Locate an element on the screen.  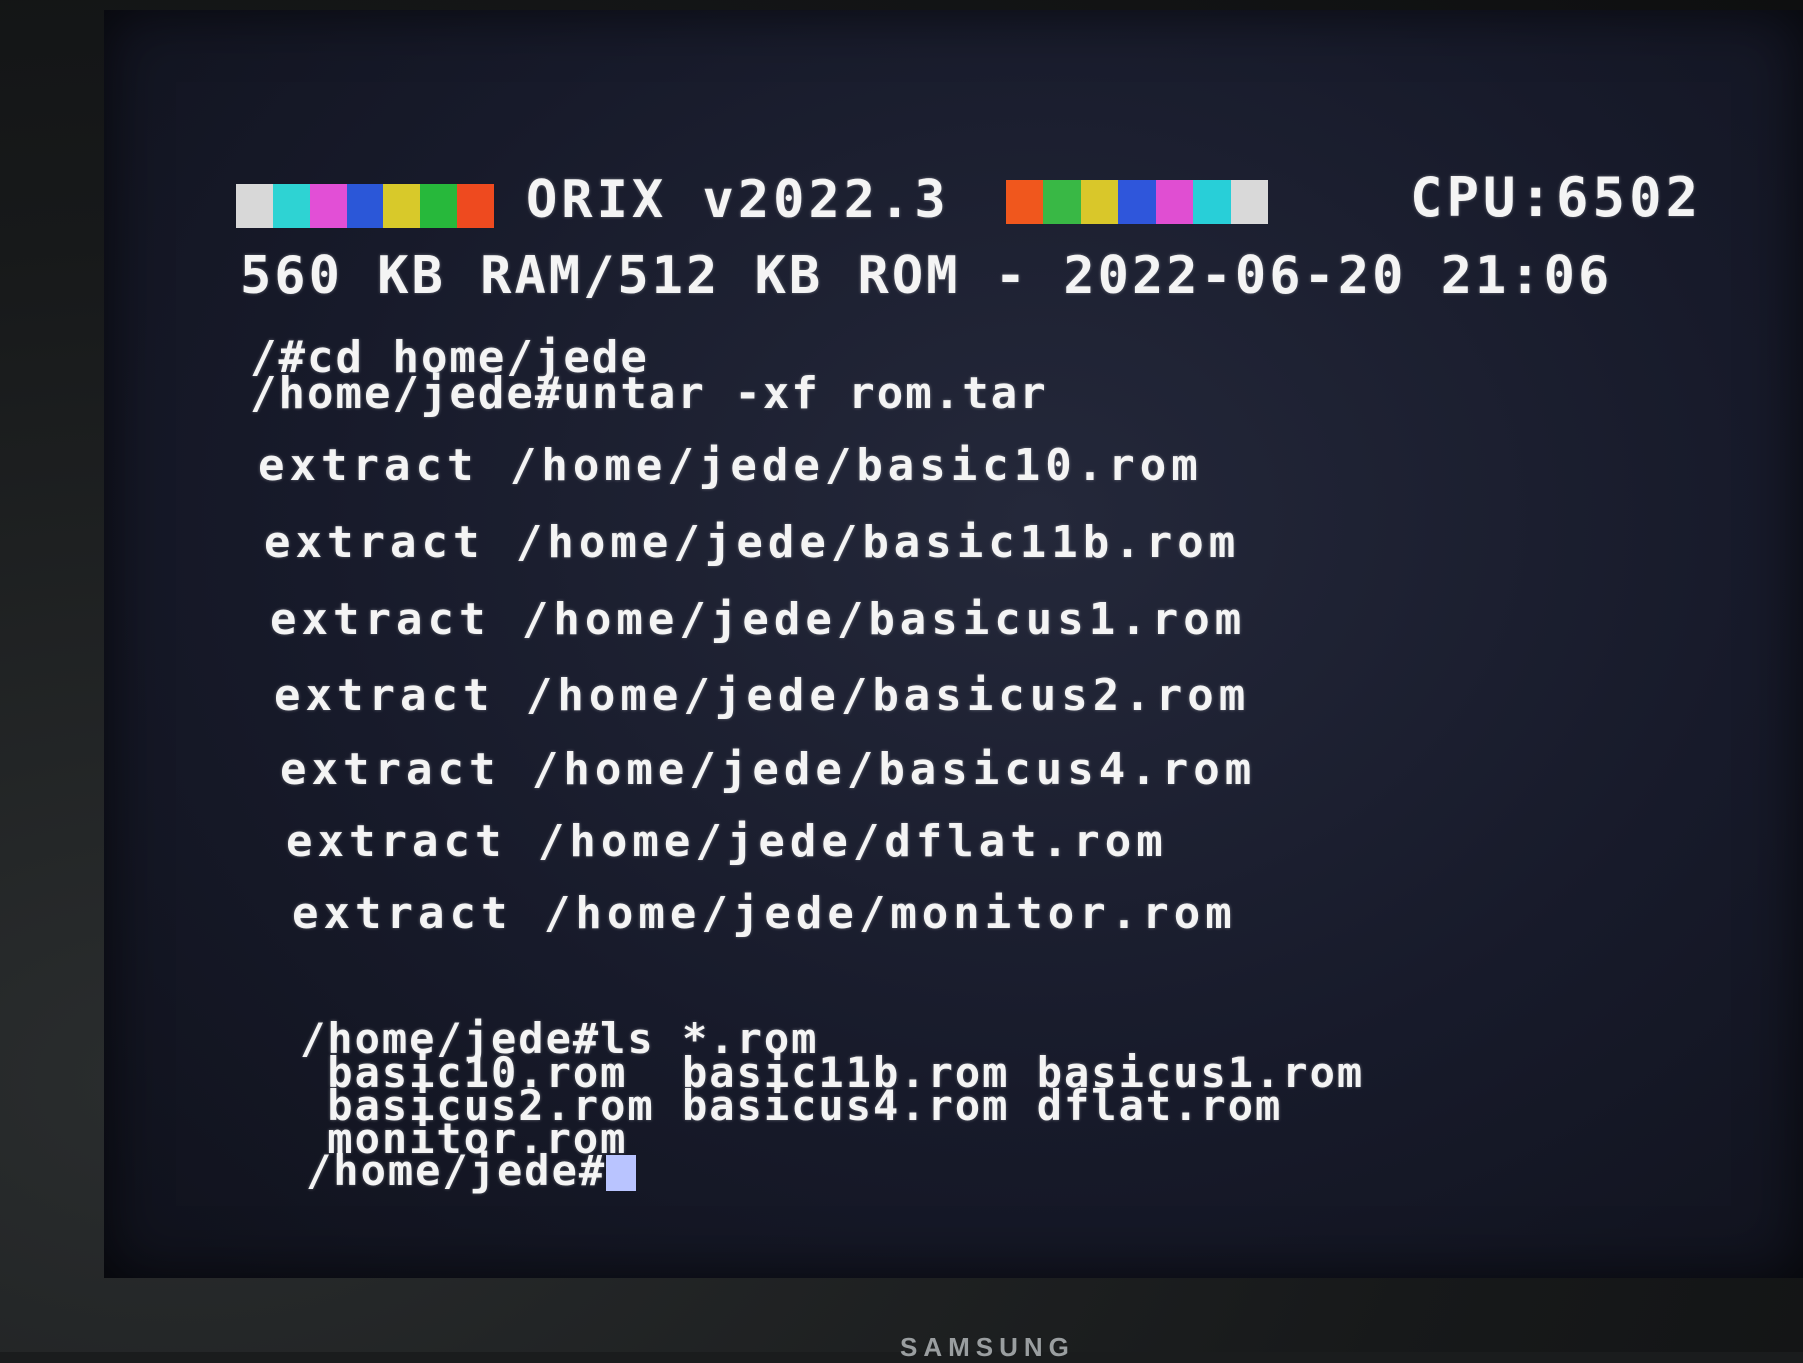
color-bar-left is located at coordinates (365, 206).